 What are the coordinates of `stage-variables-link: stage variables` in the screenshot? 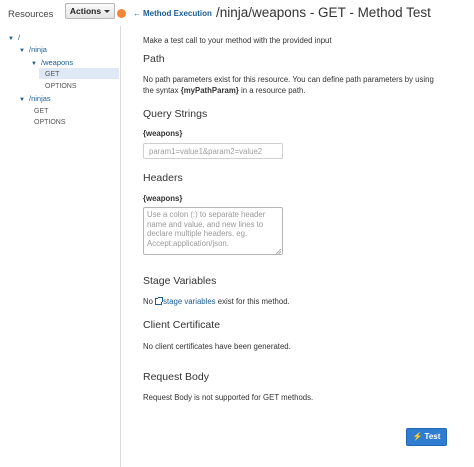 It's located at (185, 301).